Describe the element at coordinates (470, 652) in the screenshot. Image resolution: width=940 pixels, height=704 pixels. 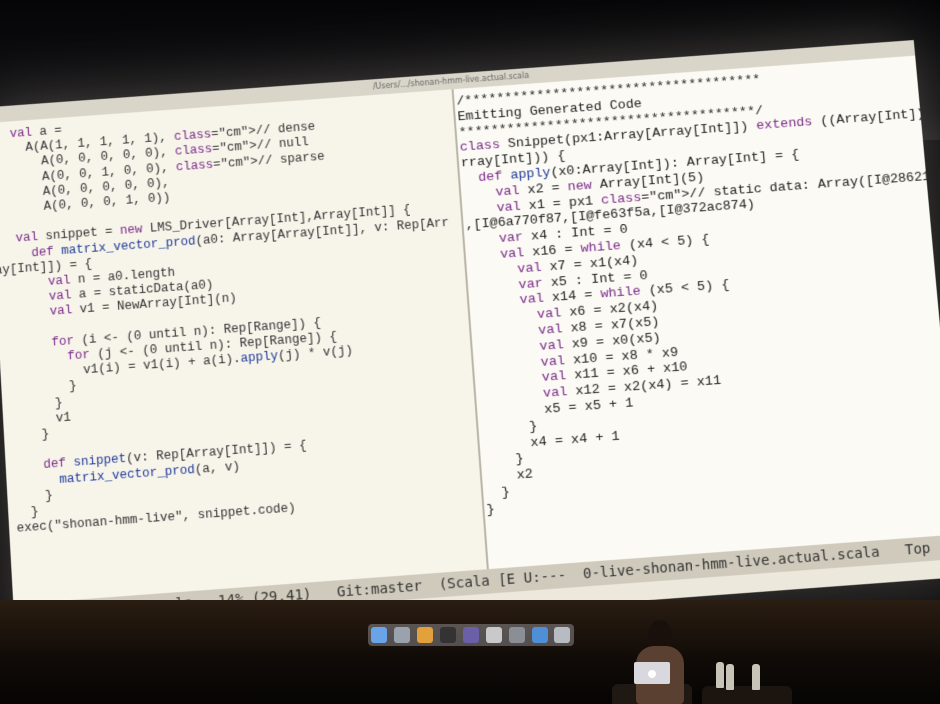
I see `stage-floor` at that location.